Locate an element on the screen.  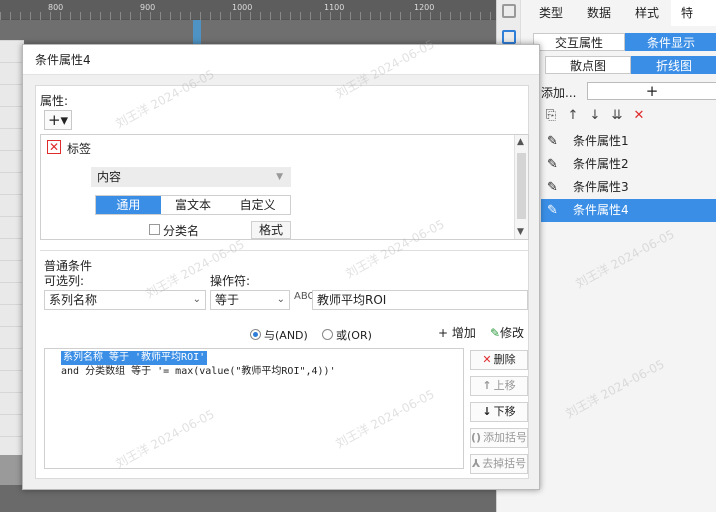
move-up-label: 上移 is located at coordinates (504, 385).